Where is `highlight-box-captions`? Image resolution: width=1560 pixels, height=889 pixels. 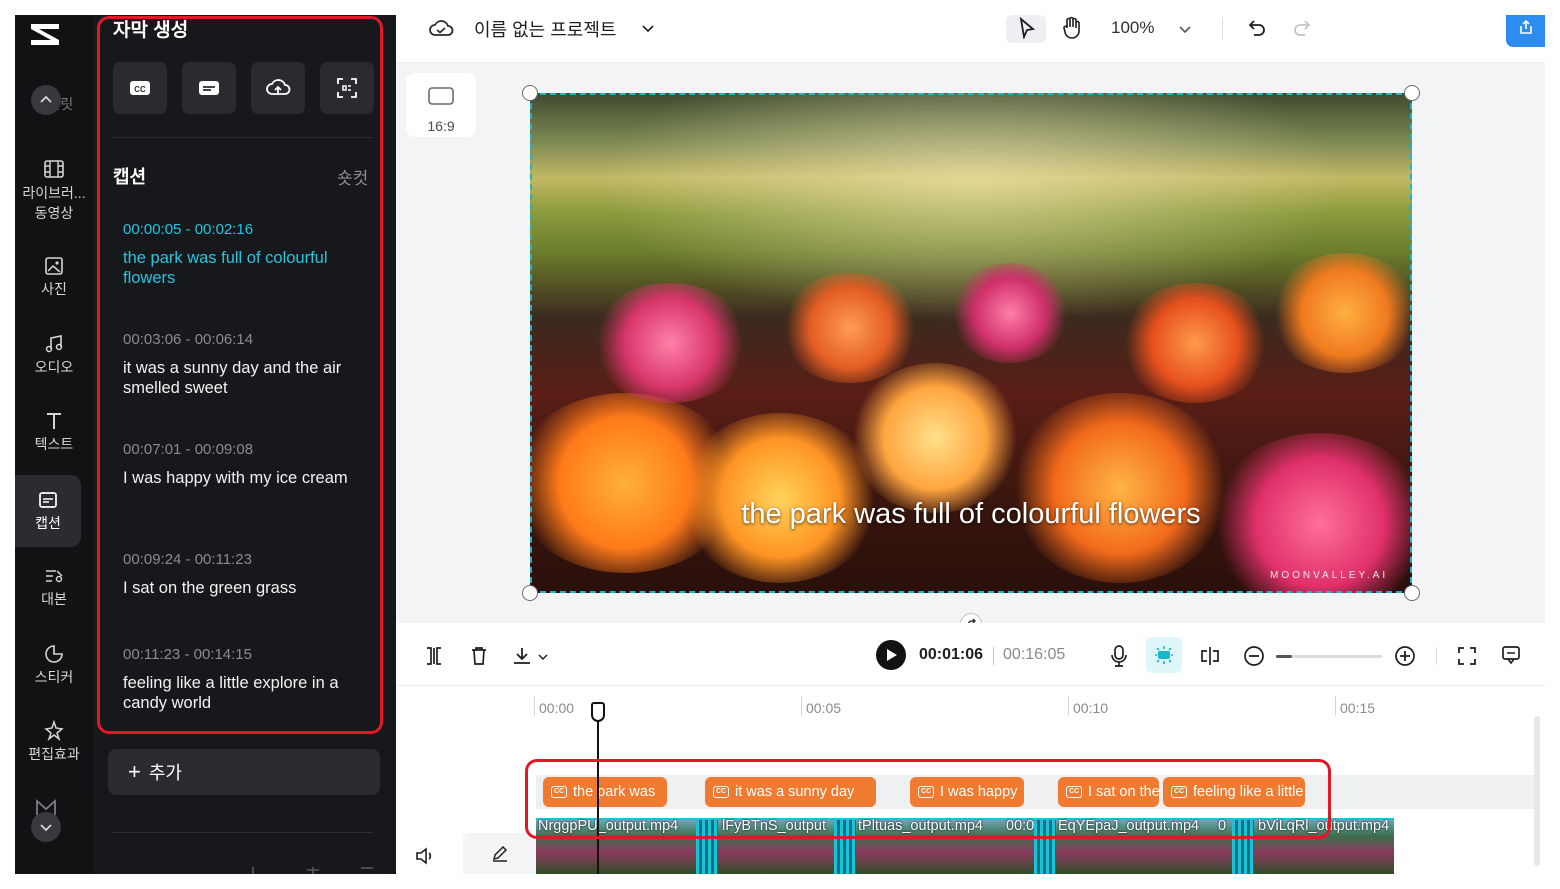 highlight-box-captions is located at coordinates (928, 799).